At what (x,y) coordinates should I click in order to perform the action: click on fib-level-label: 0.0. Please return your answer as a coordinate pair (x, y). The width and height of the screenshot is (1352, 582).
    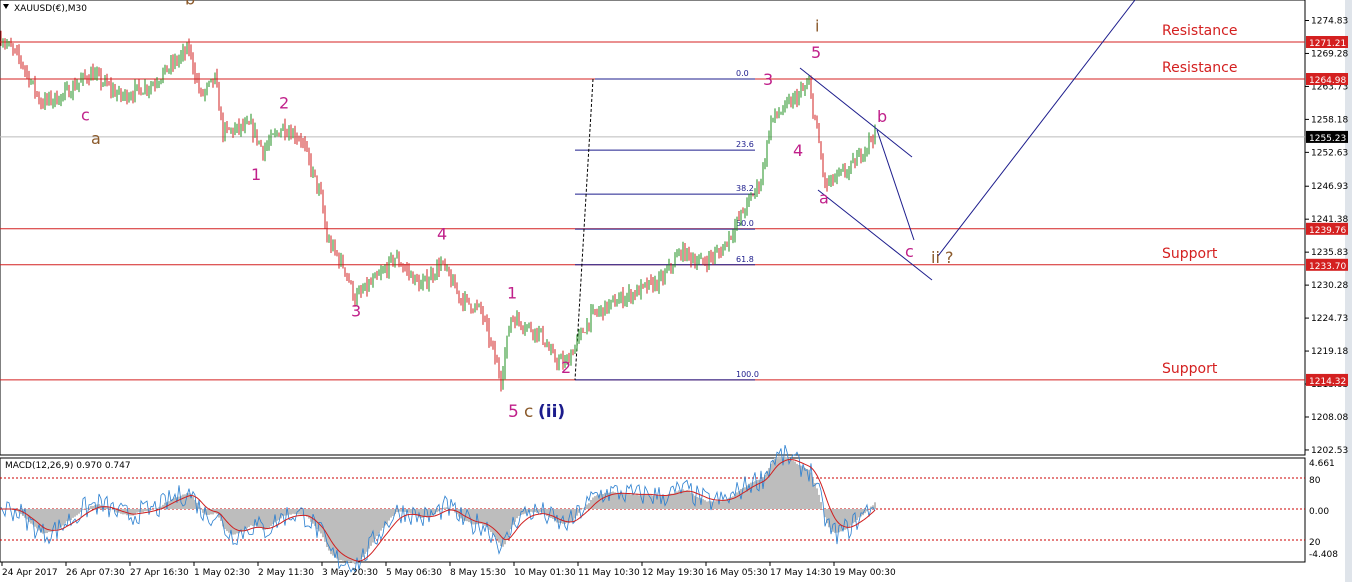
    Looking at the image, I should click on (742, 73).